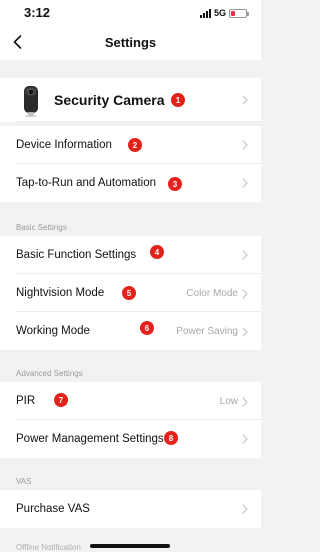  I want to click on row-label: Basic Function Settings, so click(76, 255).